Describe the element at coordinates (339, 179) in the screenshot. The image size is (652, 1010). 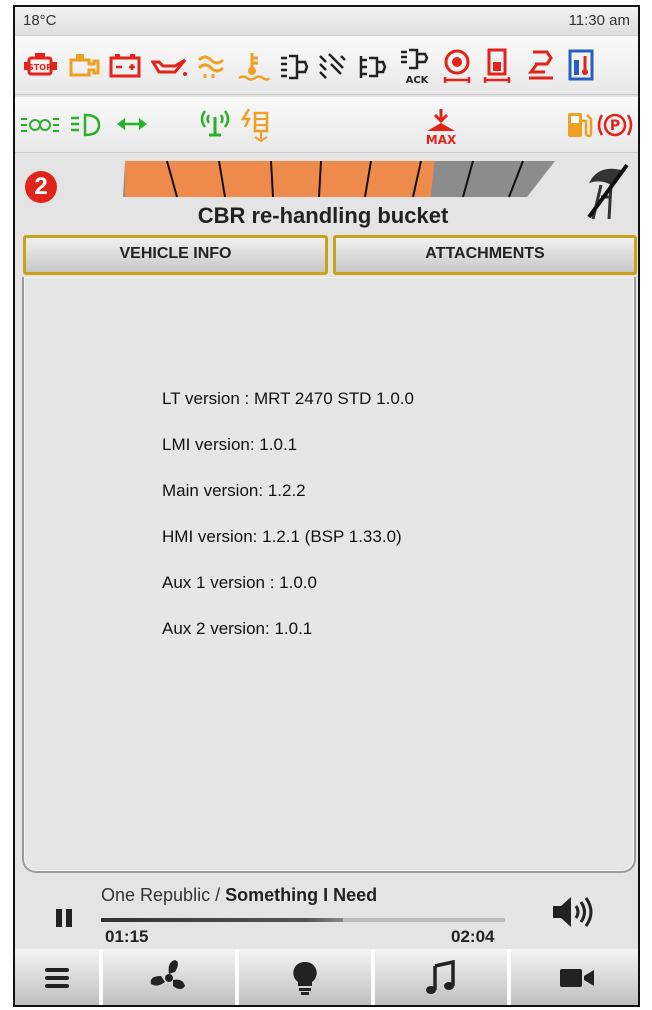
I see `load-gauge` at that location.